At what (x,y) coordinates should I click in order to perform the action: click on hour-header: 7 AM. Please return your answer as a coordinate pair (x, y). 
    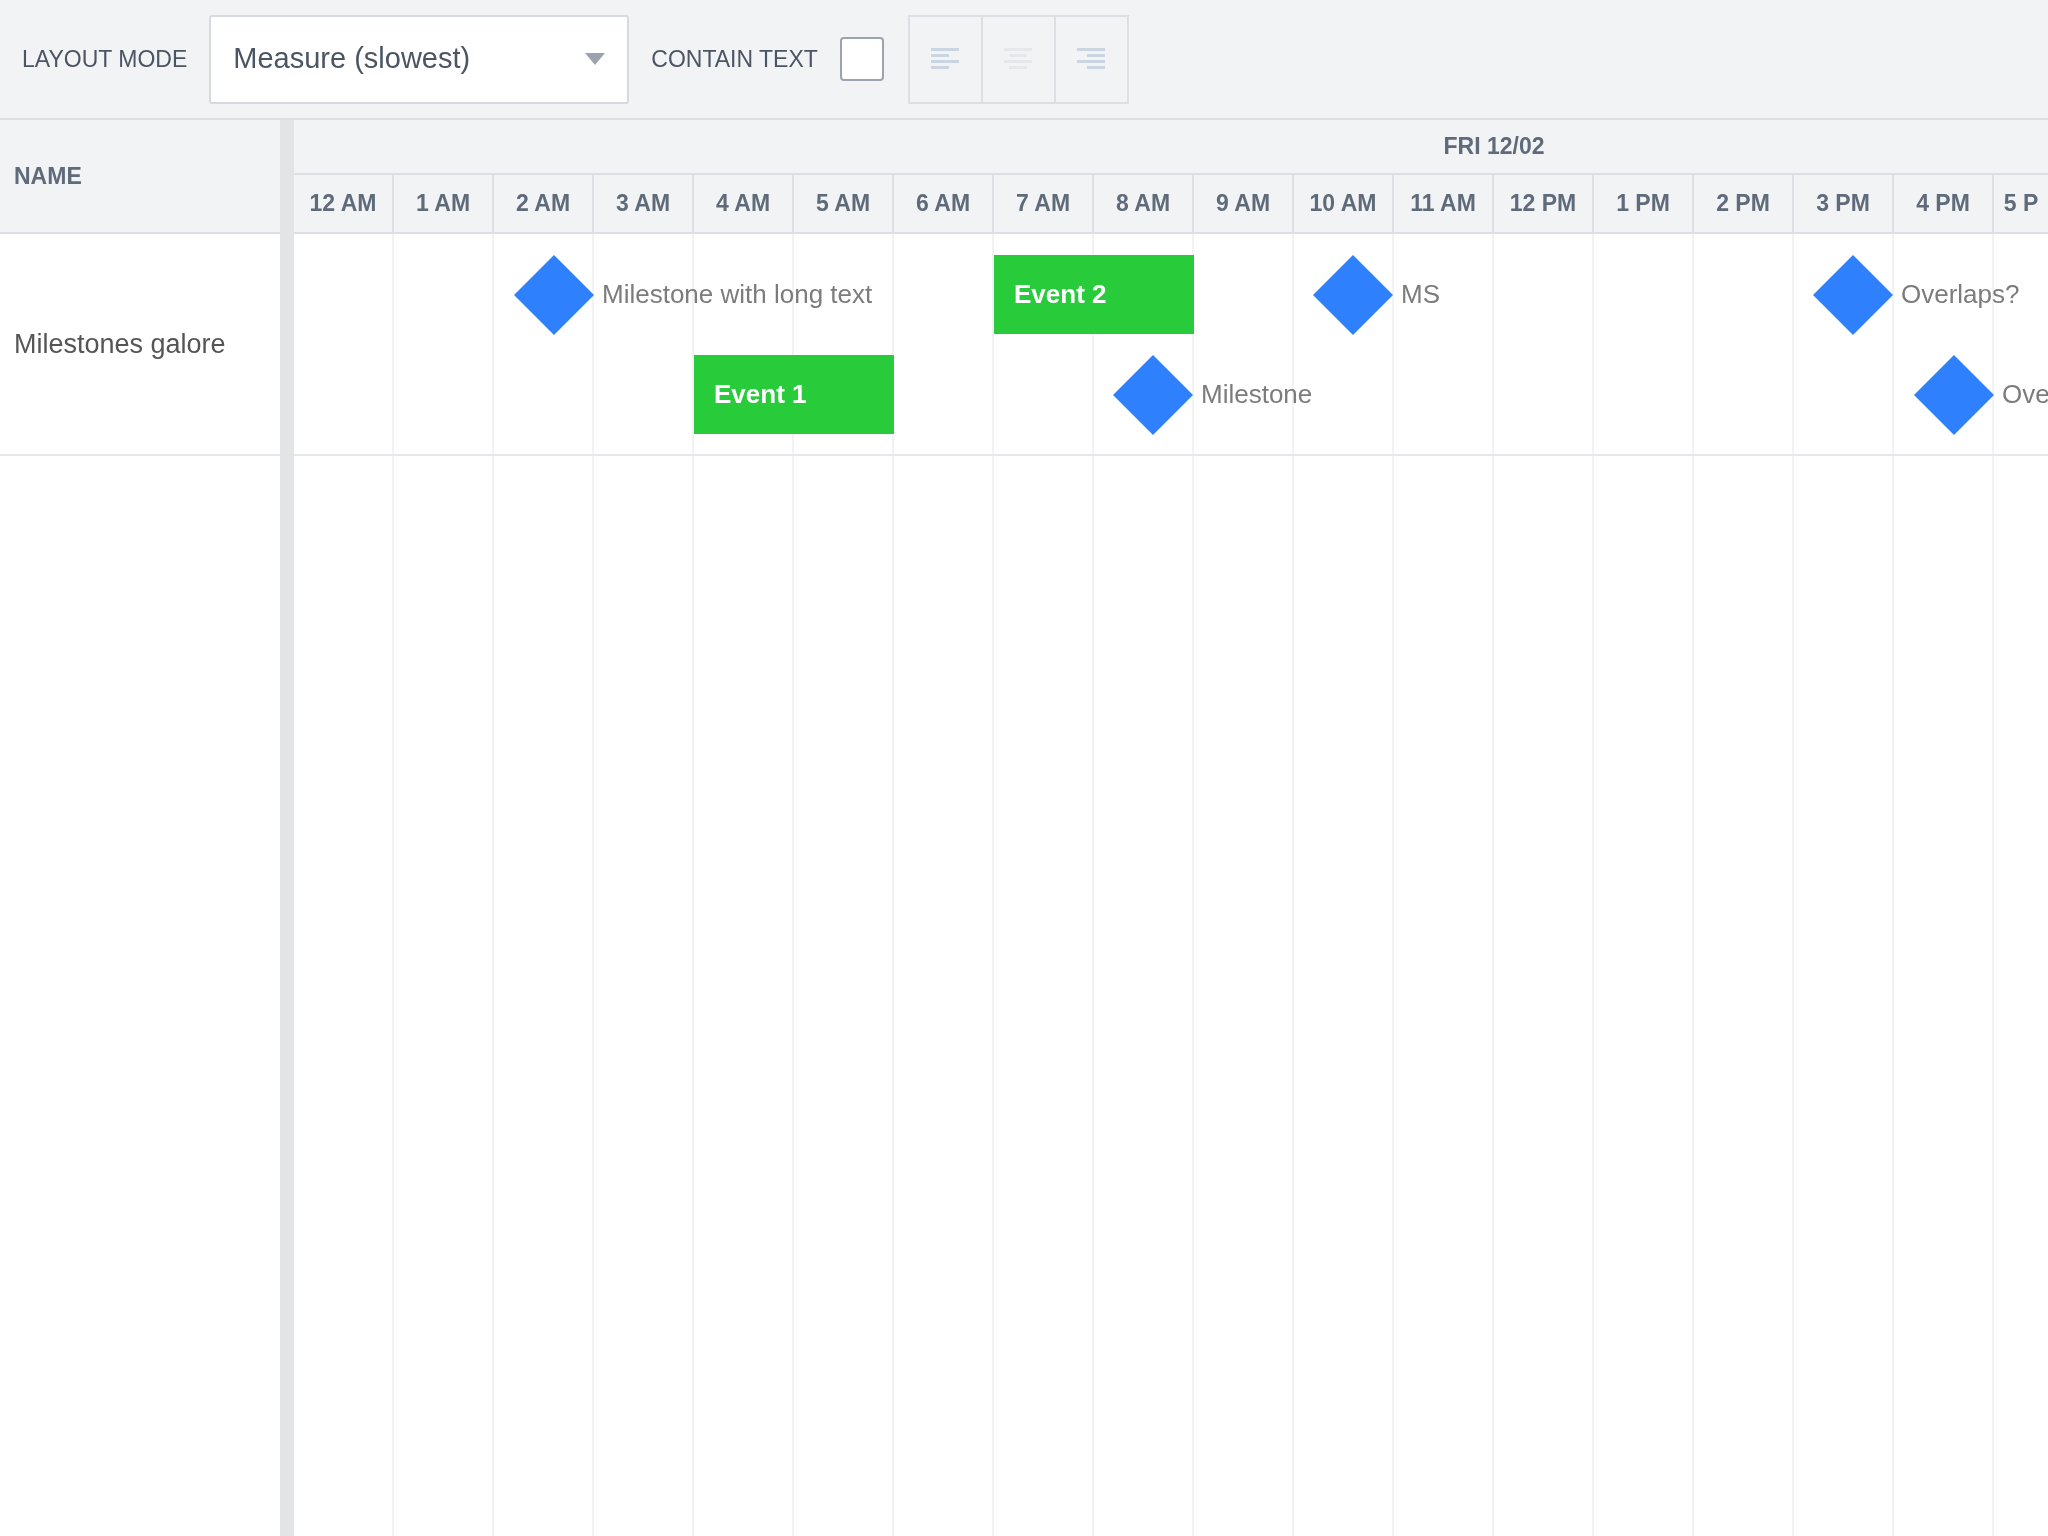
    Looking at the image, I should click on (1044, 203).